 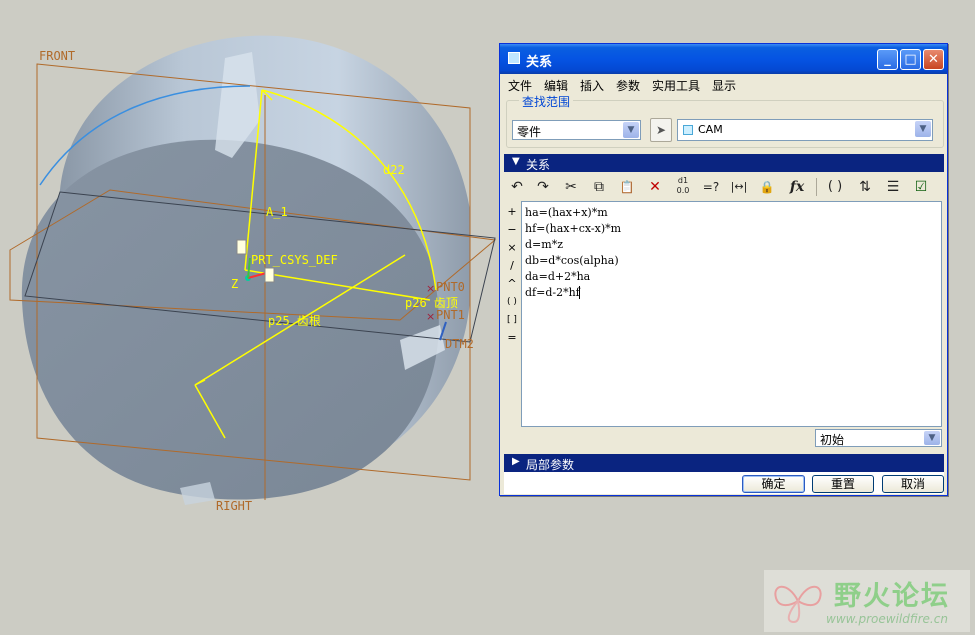 I want to click on pointer-icon: ➤, so click(x=661, y=130).